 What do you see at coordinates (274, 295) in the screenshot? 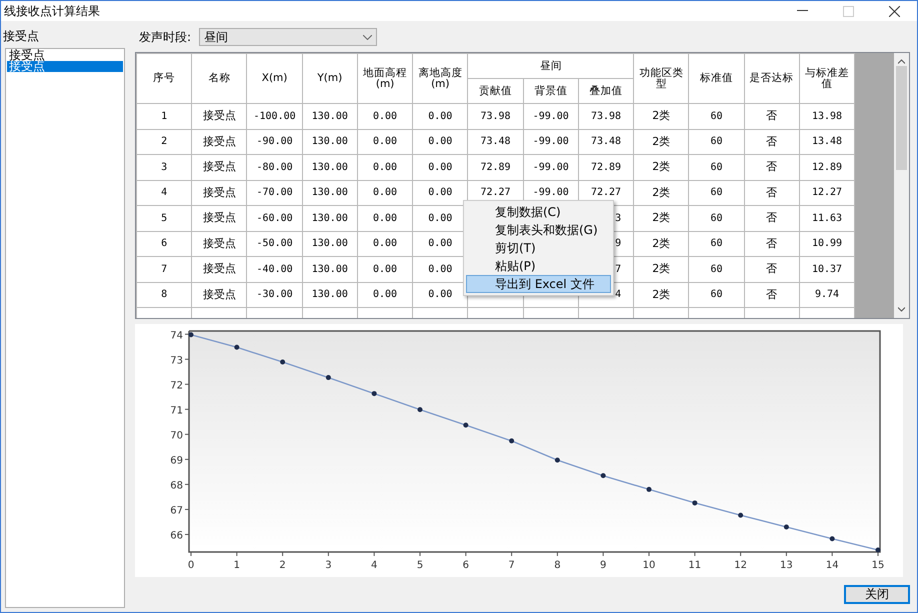
I see `table-cell: -30.00` at bounding box center [274, 295].